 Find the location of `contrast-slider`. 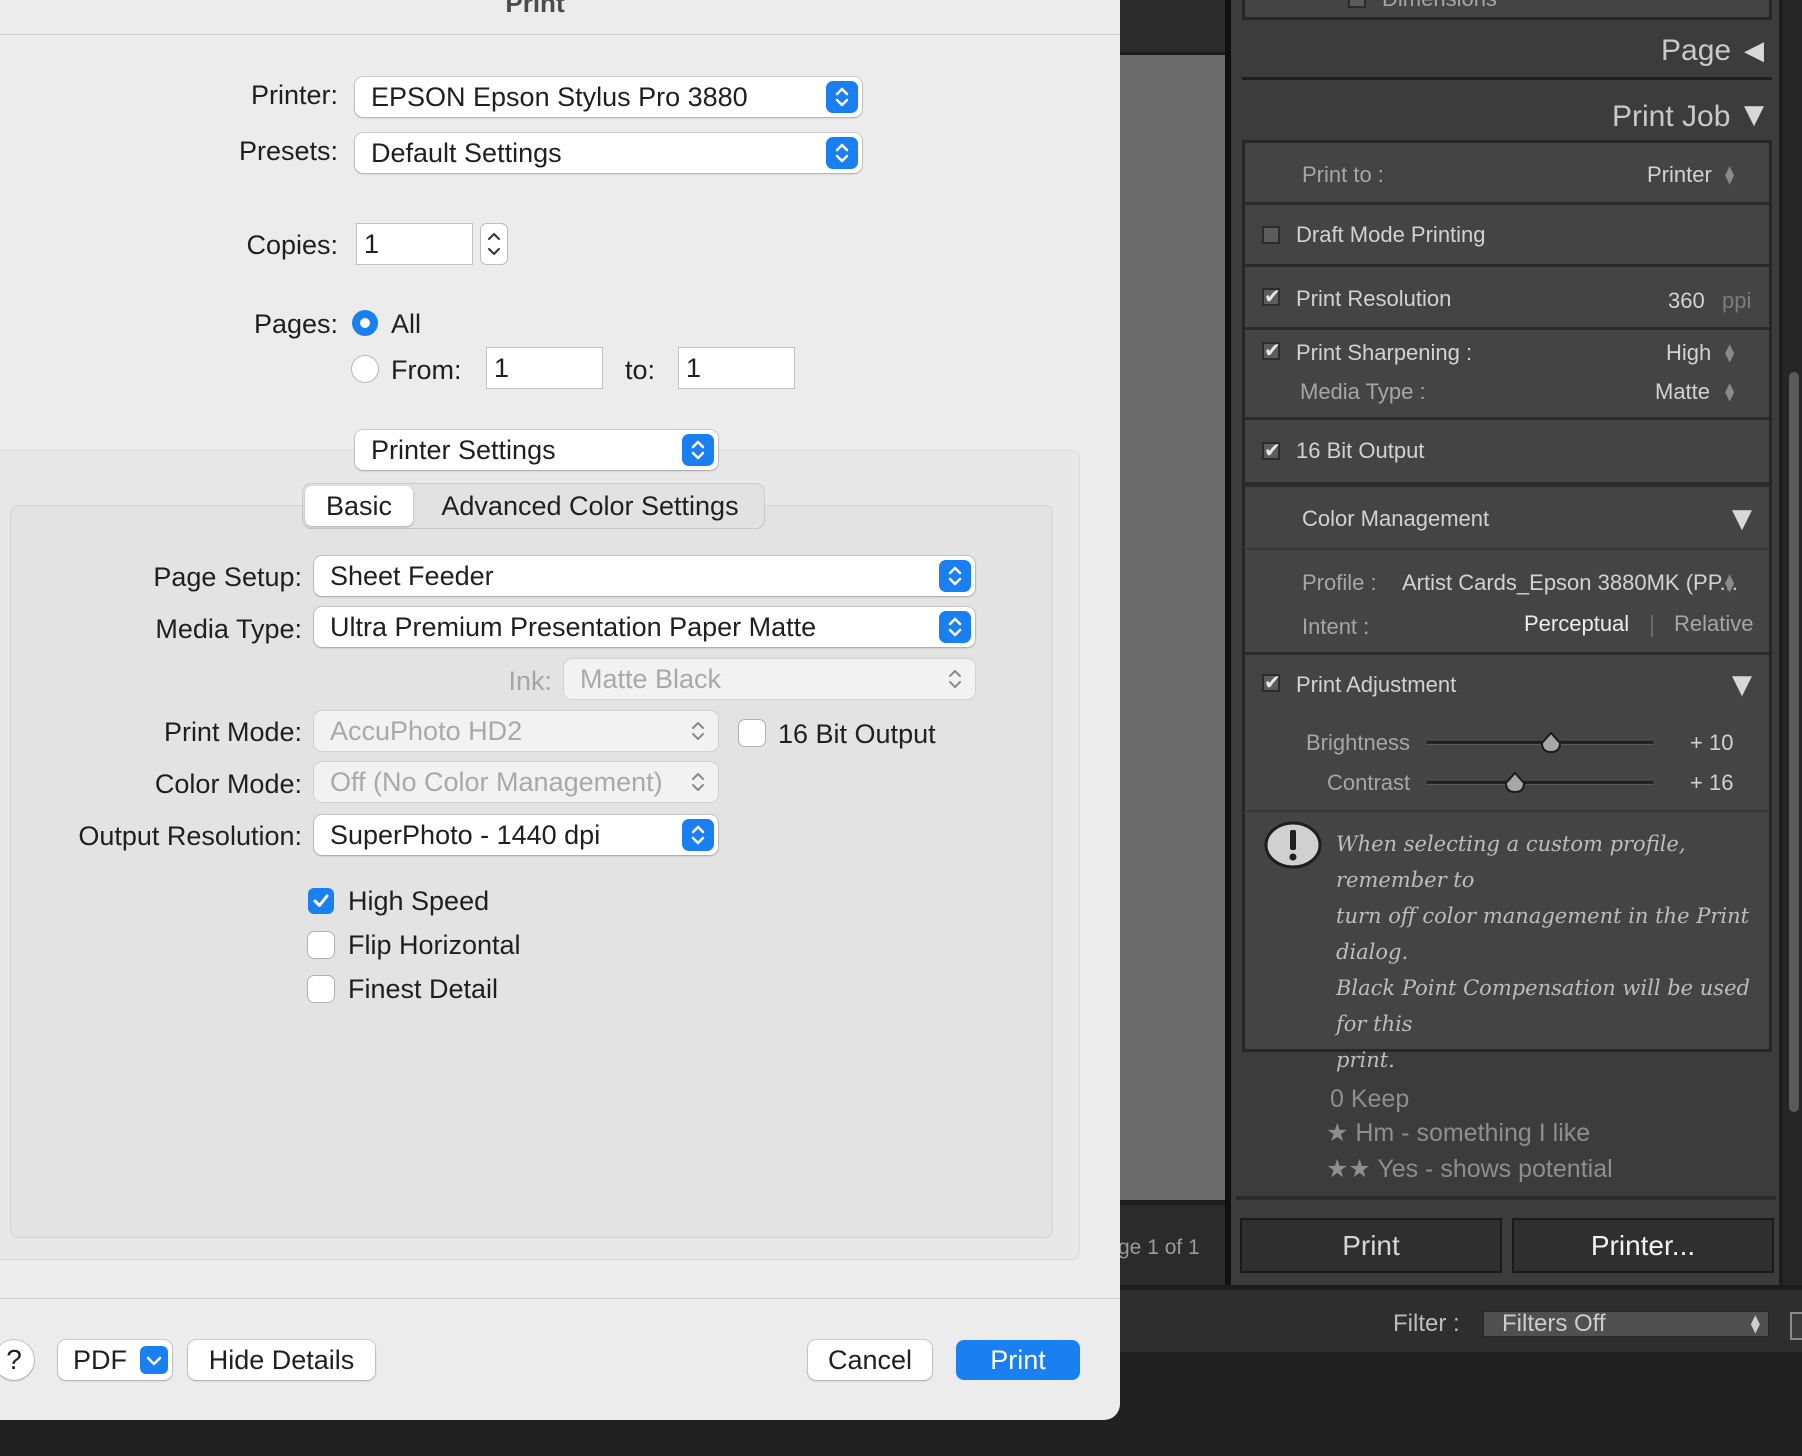

contrast-slider is located at coordinates (1540, 783).